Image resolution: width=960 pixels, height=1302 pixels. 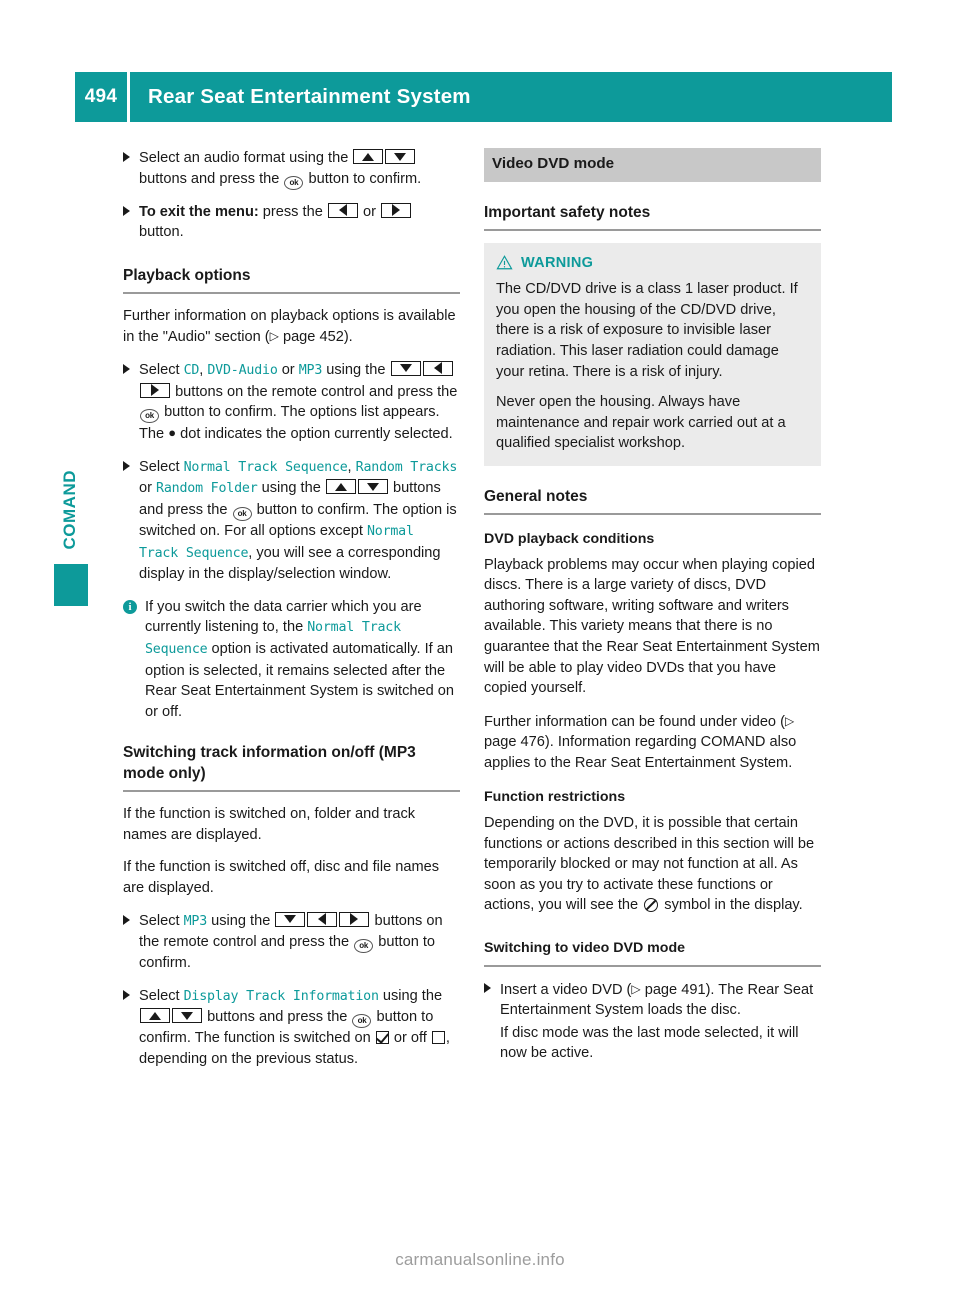 What do you see at coordinates (265, 467) in the screenshot?
I see `menu-option-normal-track-sequence: Normal Track Sequence` at bounding box center [265, 467].